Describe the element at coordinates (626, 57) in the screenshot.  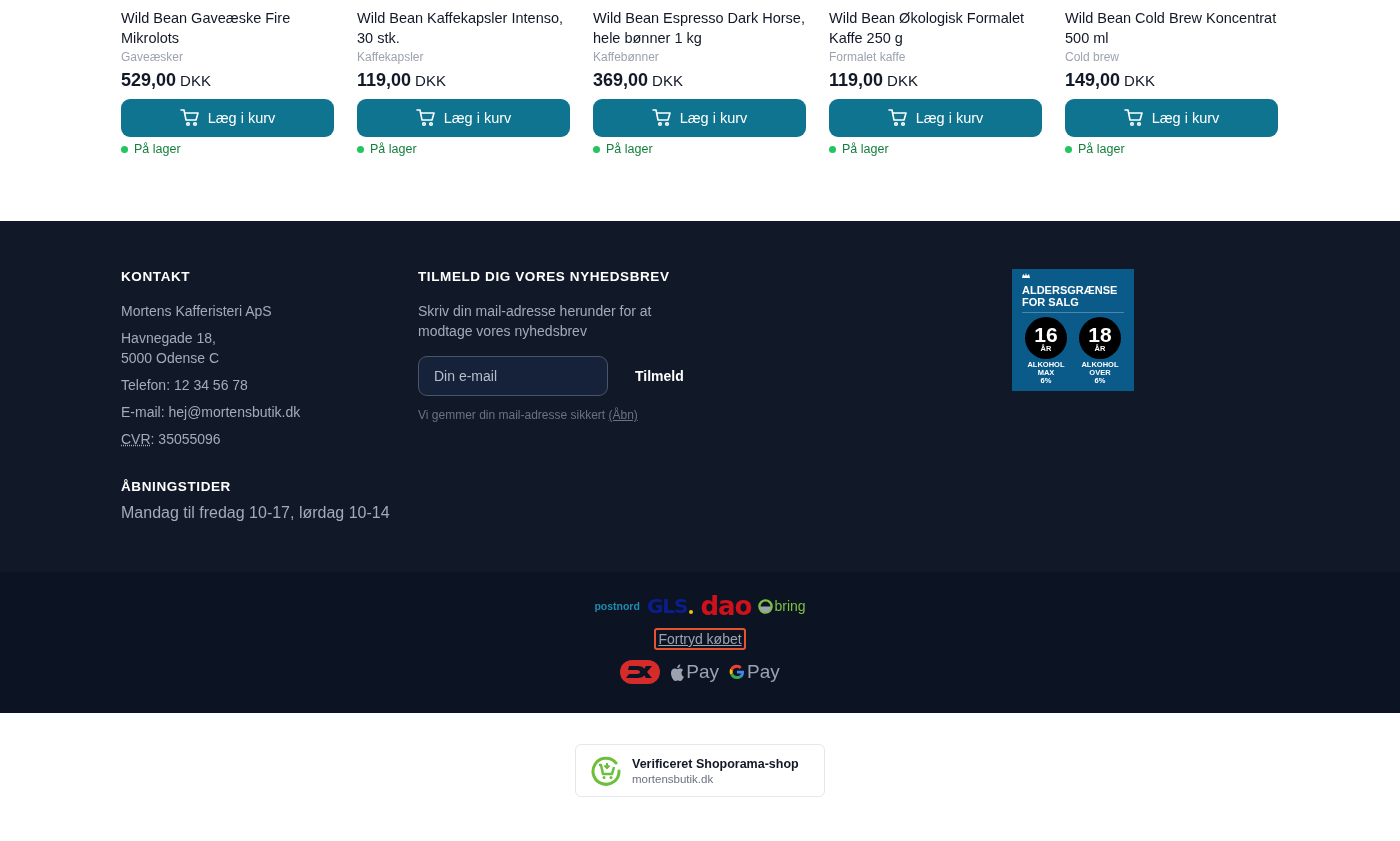
I see `product-category: Kaffebønner` at that location.